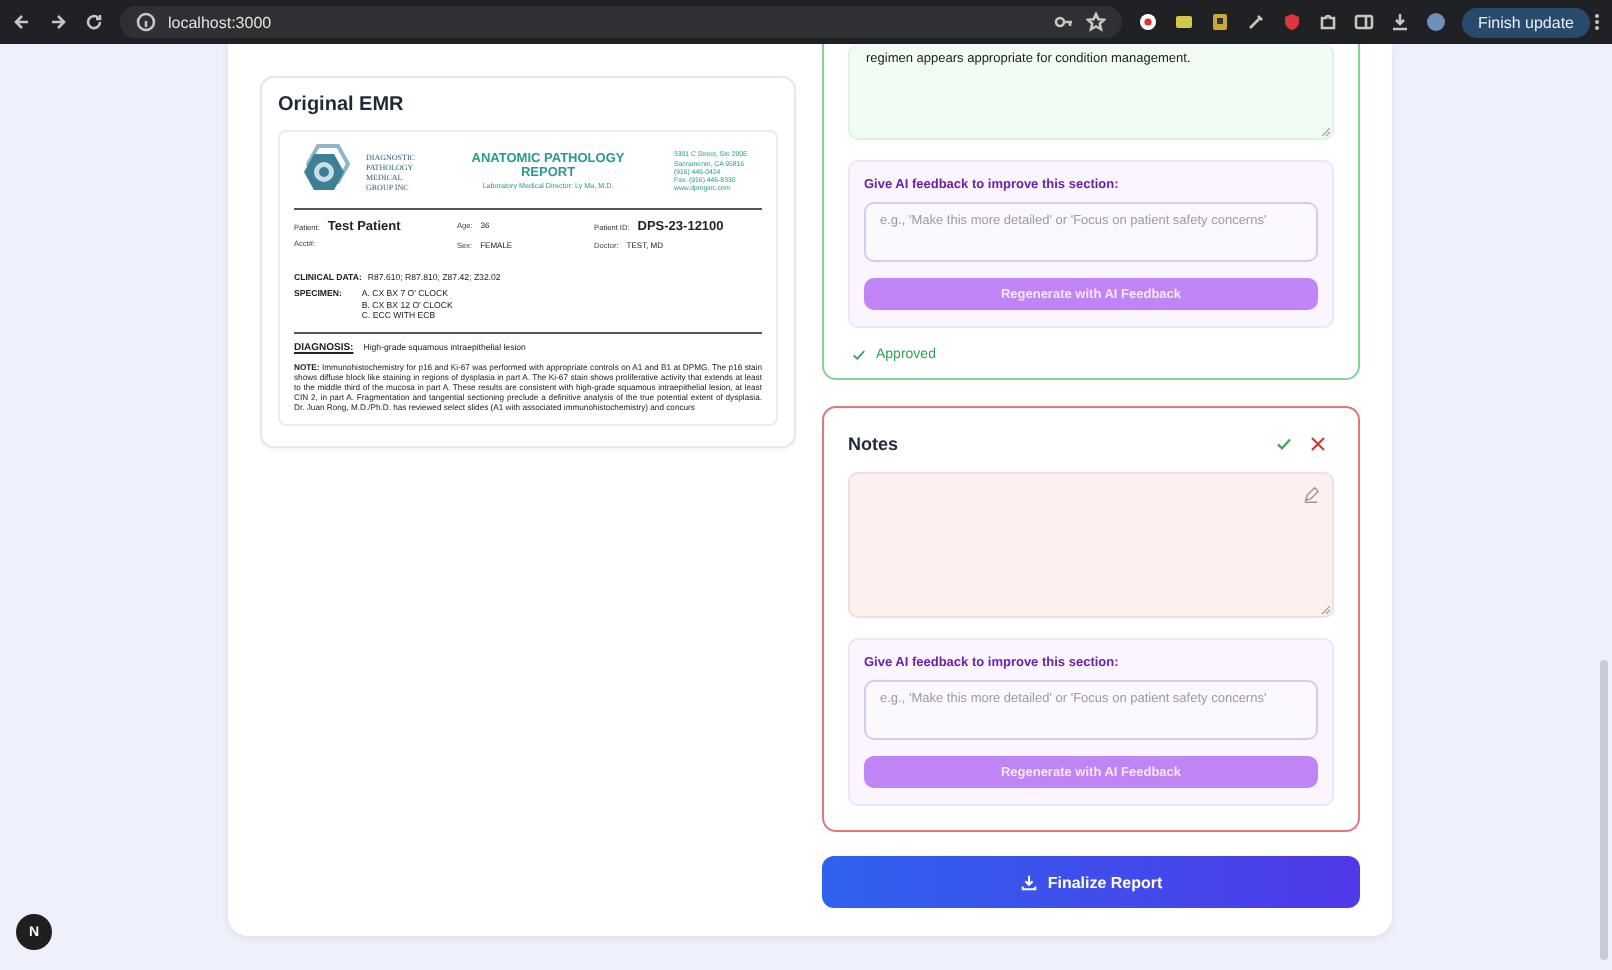 The image size is (1612, 970). Describe the element at coordinates (1311, 495) in the screenshot. I see `pencil-icon` at that location.